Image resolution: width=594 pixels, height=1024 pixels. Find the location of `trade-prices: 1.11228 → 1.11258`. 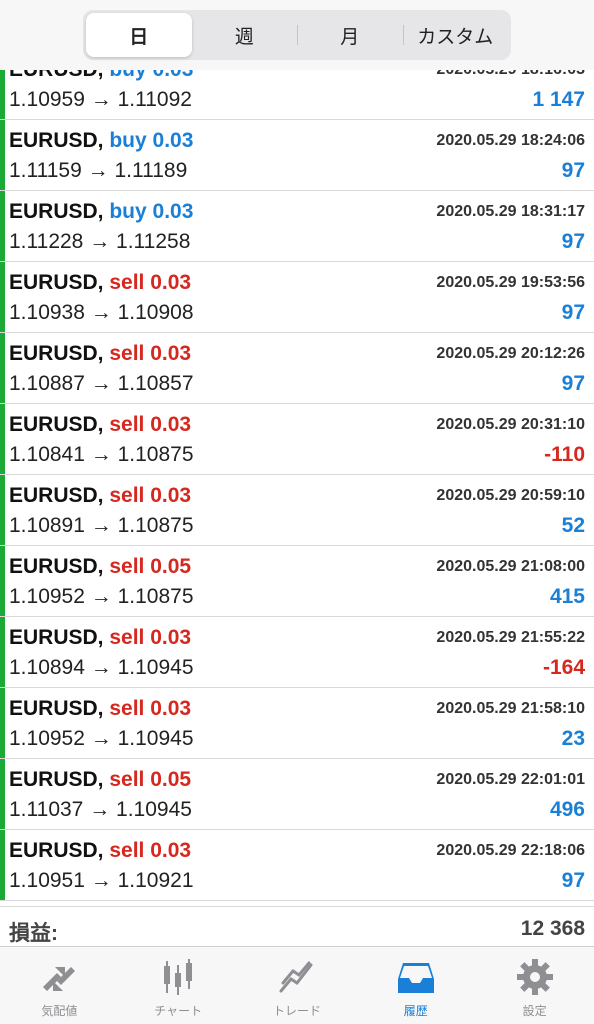

trade-prices: 1.11228 → 1.11258 is located at coordinates (99, 242).